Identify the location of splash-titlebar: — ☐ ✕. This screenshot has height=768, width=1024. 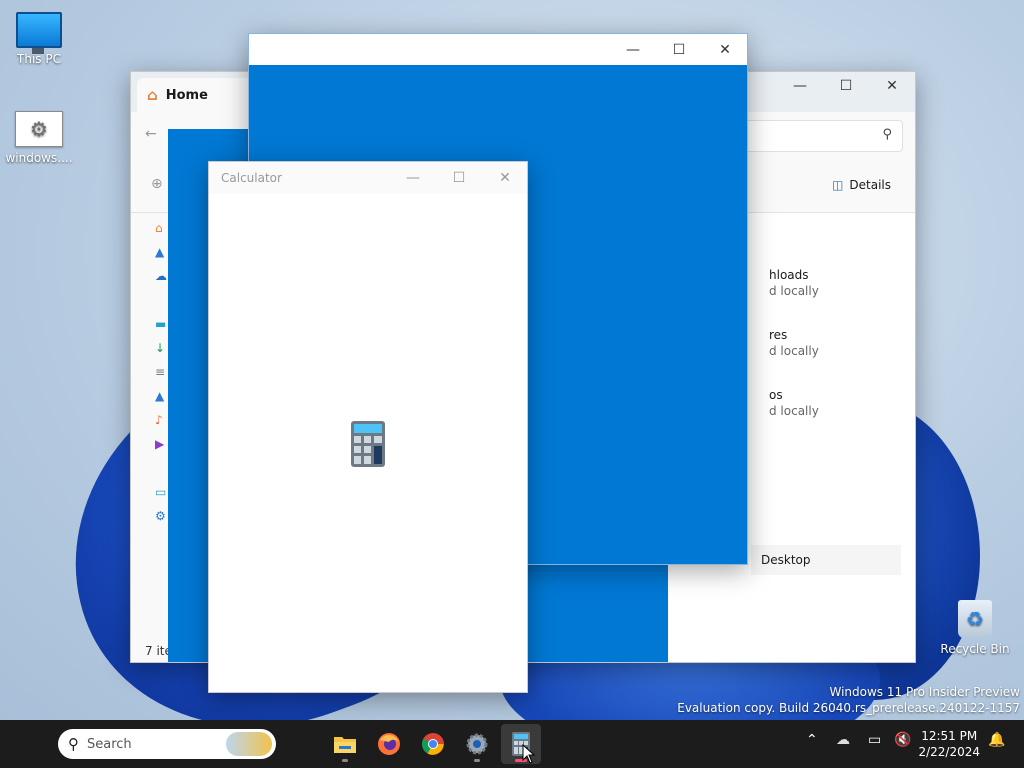
(498, 49).